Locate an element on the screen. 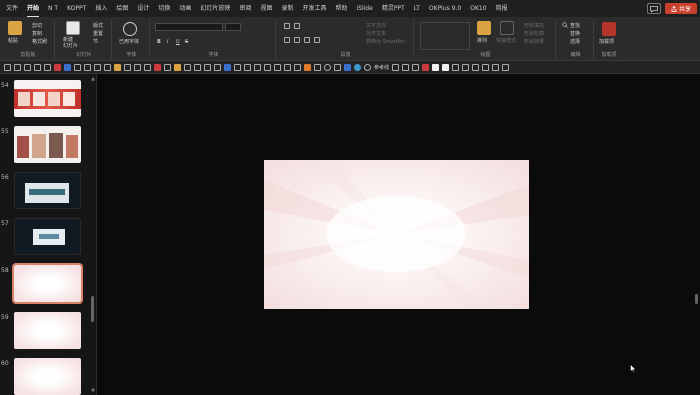 This screenshot has height=395, width=700. qat-undo-icon is located at coordinates (7, 67).